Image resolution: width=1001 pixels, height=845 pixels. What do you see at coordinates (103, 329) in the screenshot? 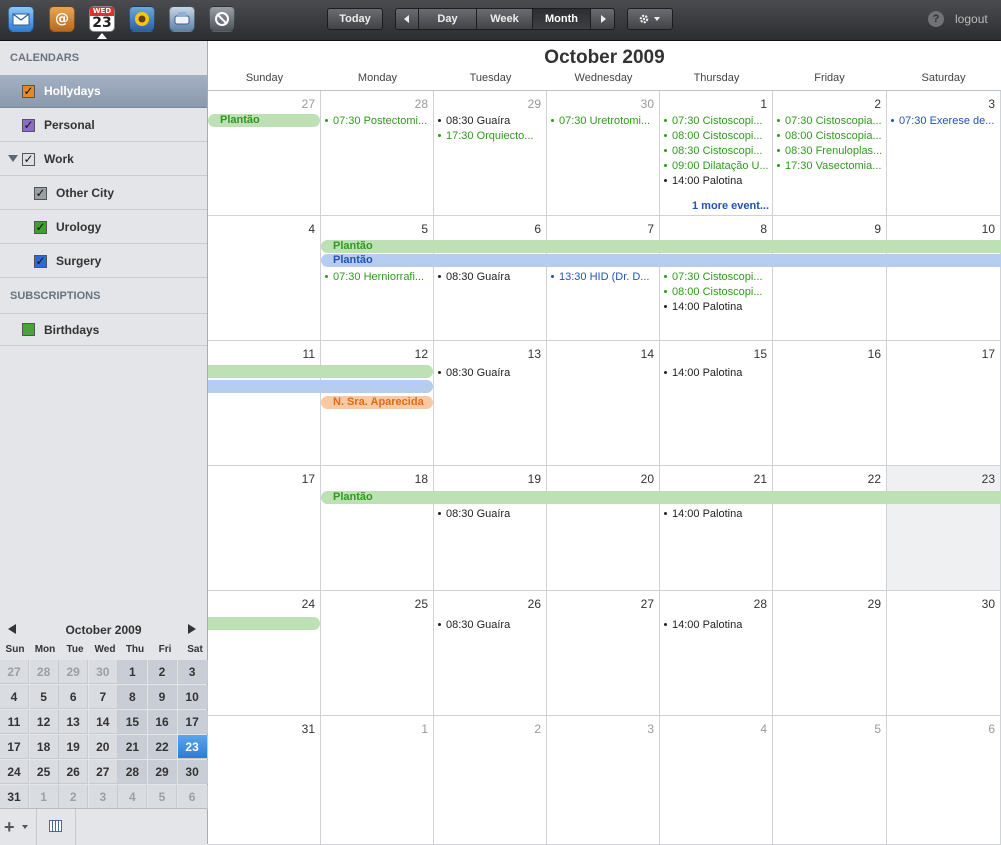
I see `sidebar-item-birthdays: Birthdays` at bounding box center [103, 329].